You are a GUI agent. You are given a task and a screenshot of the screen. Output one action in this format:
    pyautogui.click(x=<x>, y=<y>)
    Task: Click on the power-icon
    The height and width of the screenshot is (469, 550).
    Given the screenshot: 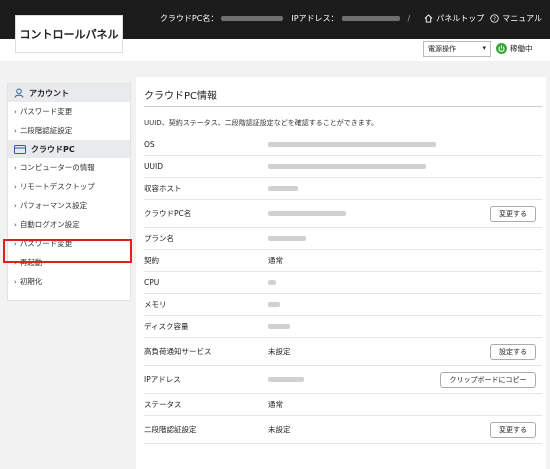 What is the action you would take?
    pyautogui.click(x=501, y=48)
    